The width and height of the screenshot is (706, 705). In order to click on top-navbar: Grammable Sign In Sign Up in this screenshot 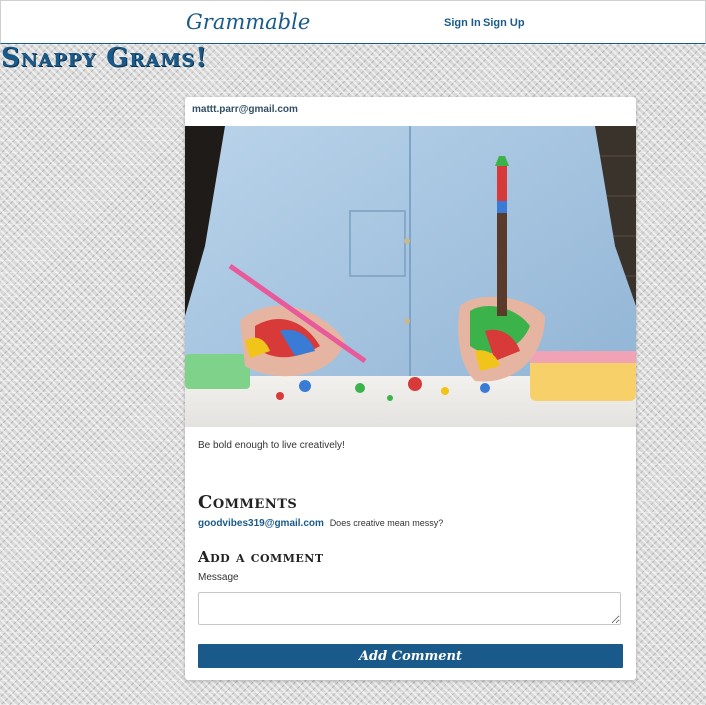, I will do `click(353, 22)`.